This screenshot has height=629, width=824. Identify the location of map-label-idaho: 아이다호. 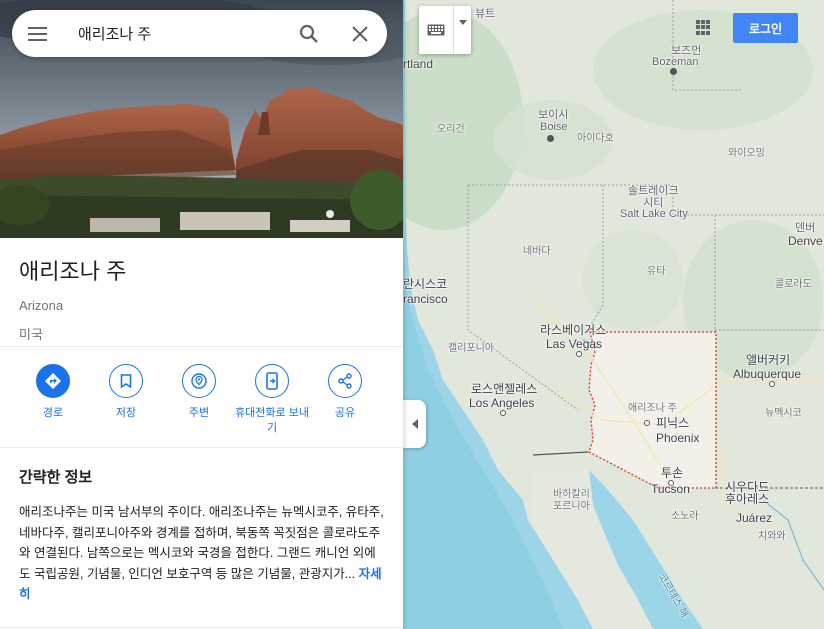
(595, 138).